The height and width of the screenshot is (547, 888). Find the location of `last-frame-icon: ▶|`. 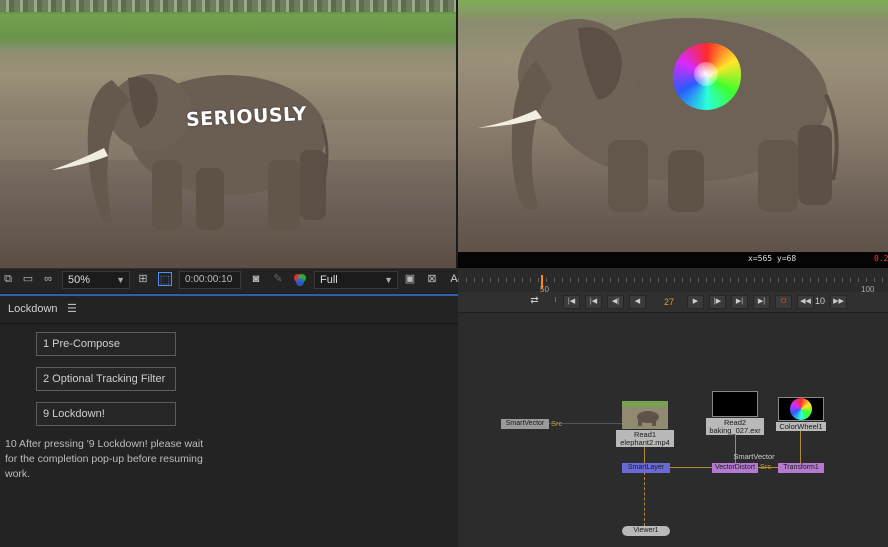

last-frame-icon: ▶| is located at coordinates (761, 302).